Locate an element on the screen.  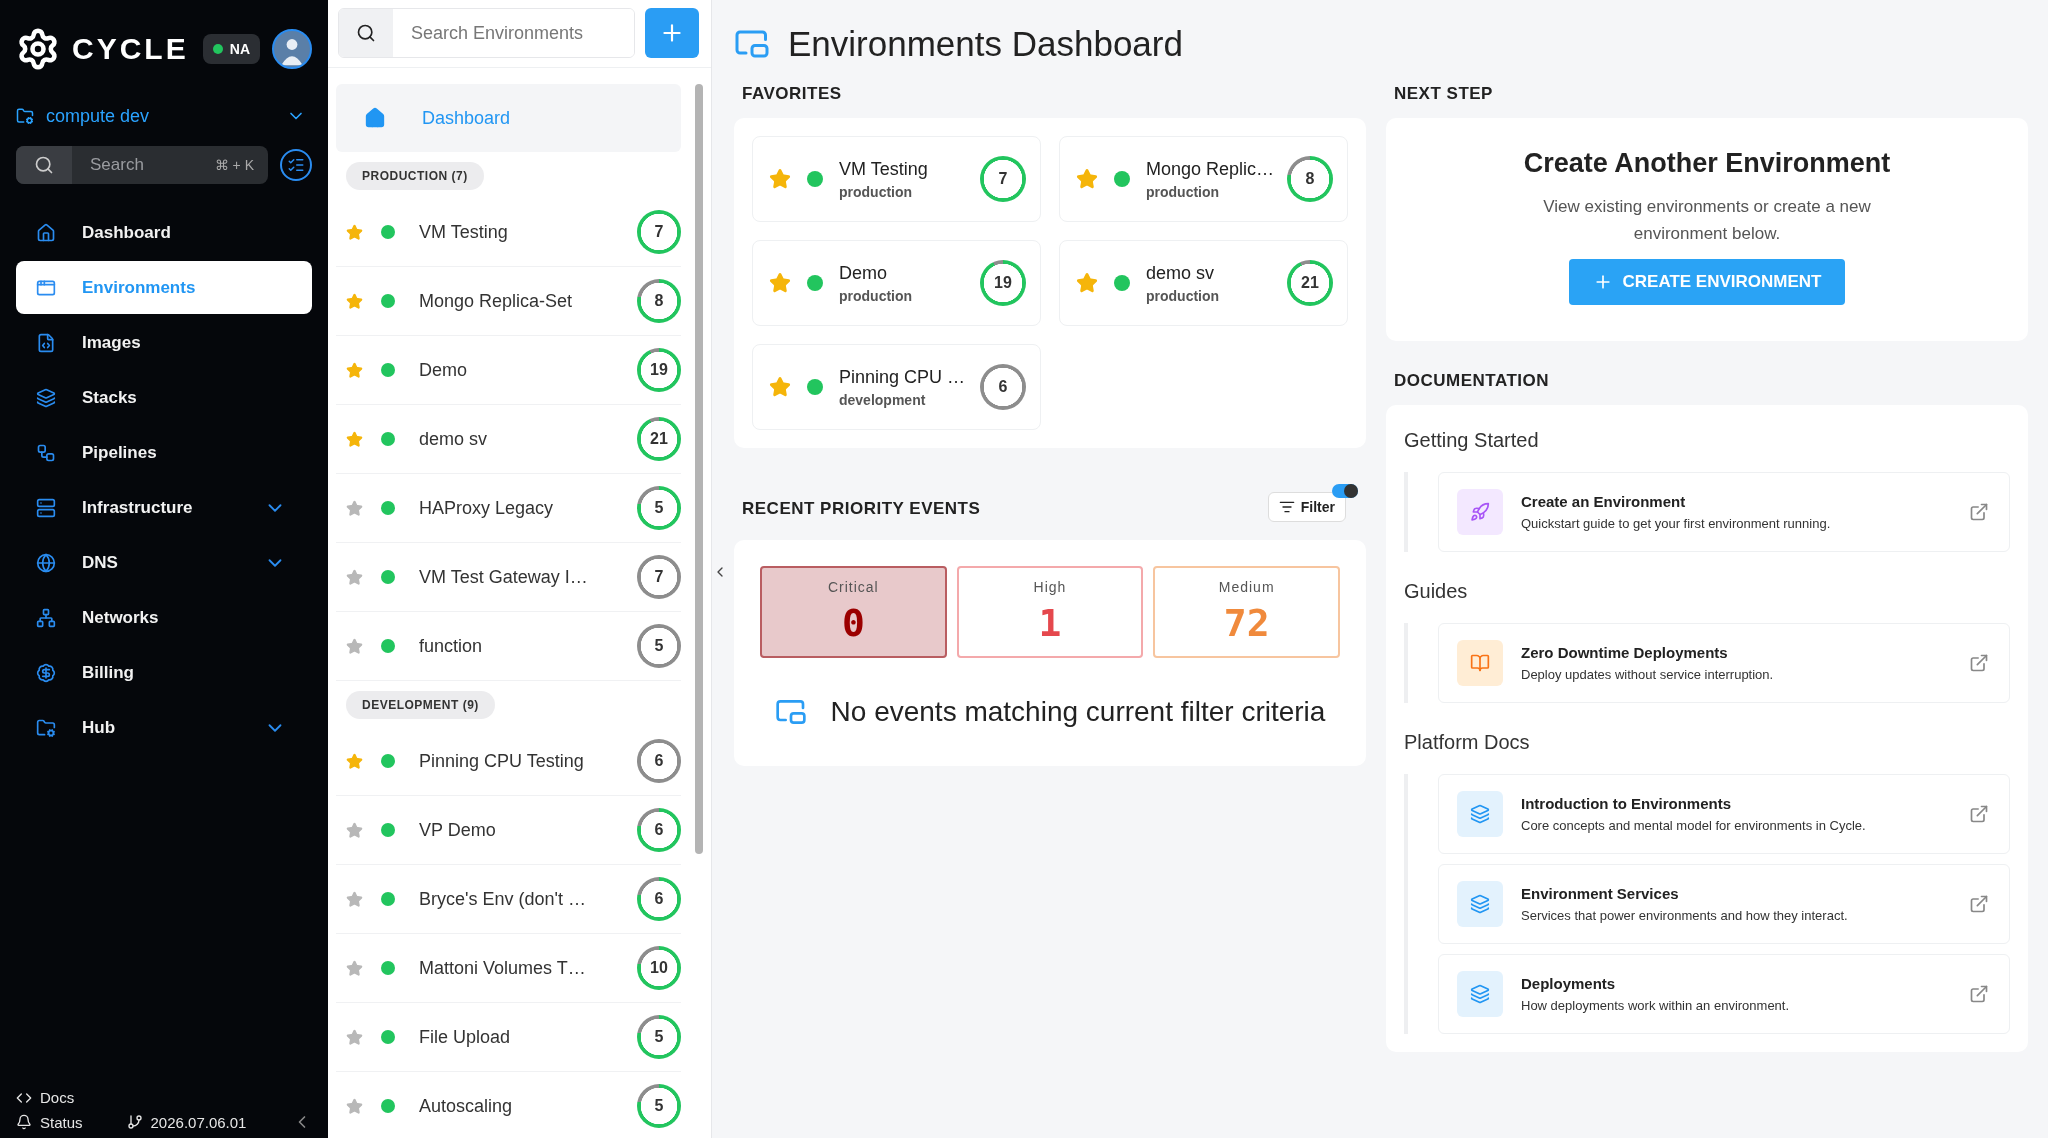
environment-row: Mongo Replica-Set 8 is located at coordinates (508, 301).